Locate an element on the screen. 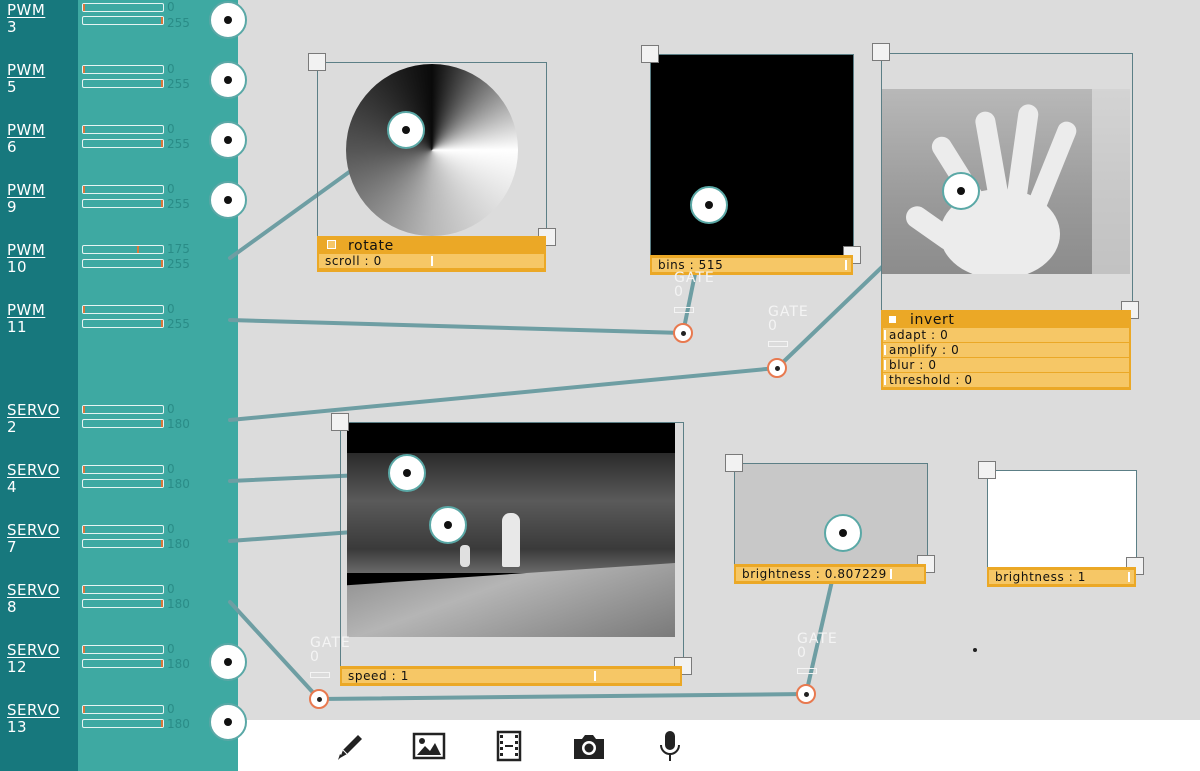 This screenshot has width=1200, height=771. channel-label: SERVO 2 is located at coordinates (33, 418).